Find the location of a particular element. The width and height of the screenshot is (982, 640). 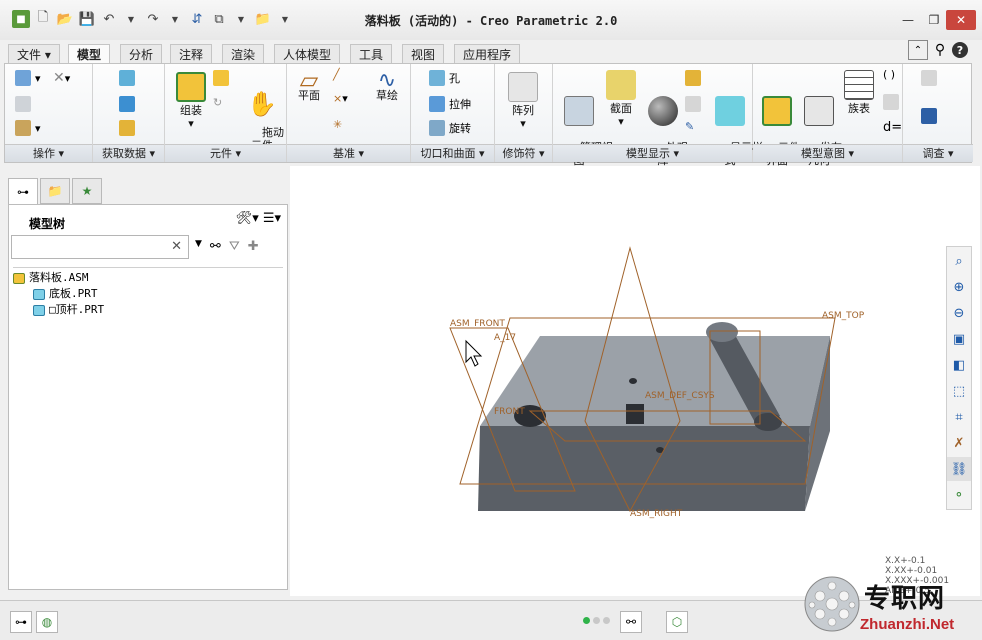

tab-model: 模型 is located at coordinates (89, 54).